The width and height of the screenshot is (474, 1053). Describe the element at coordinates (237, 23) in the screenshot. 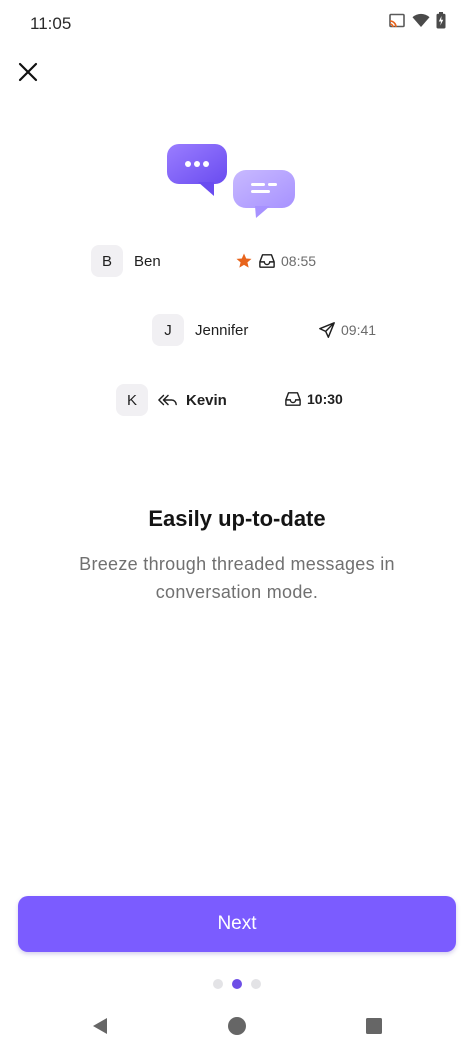

I see `status-bar: 11:05` at that location.